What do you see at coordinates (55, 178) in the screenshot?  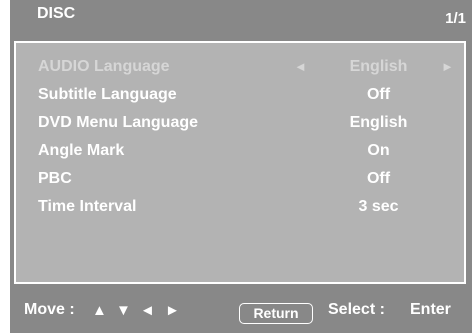 I see `row-label: PBC` at bounding box center [55, 178].